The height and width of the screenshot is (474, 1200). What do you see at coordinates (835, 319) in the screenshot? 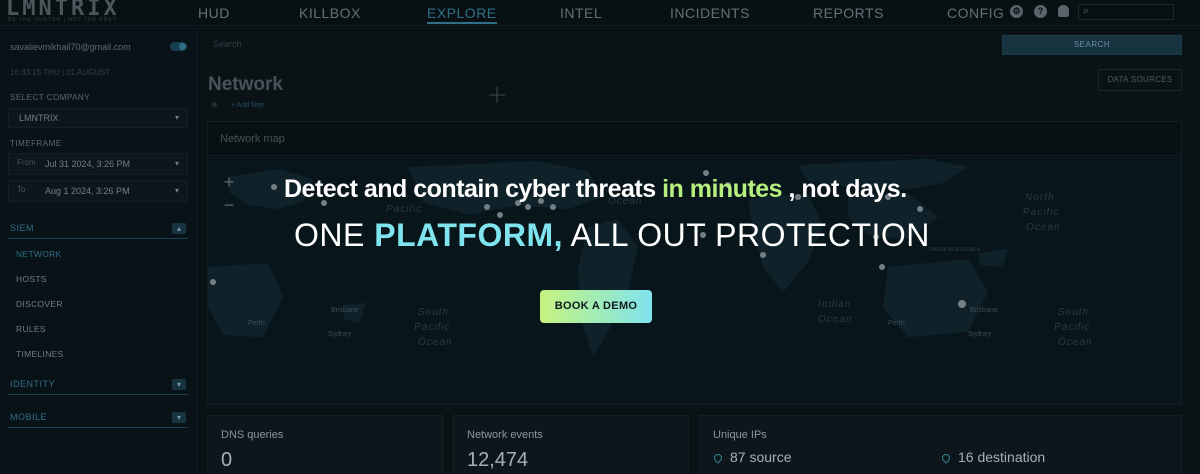
I see `map-label-indian-ocean: Ocean` at bounding box center [835, 319].